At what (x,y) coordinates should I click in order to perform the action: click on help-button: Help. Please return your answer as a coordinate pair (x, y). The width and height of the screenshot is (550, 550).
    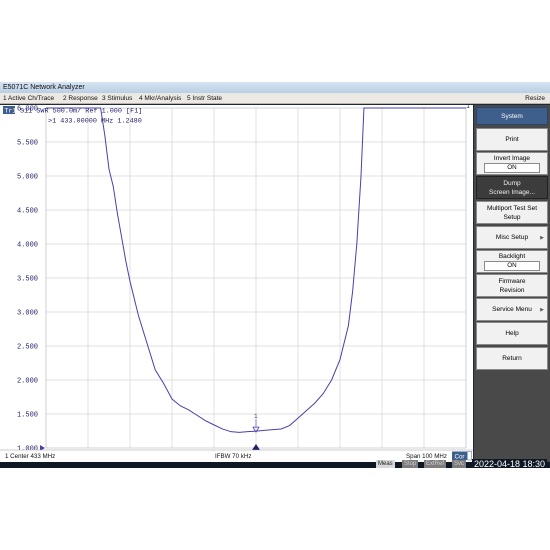
    Looking at the image, I should click on (512, 333).